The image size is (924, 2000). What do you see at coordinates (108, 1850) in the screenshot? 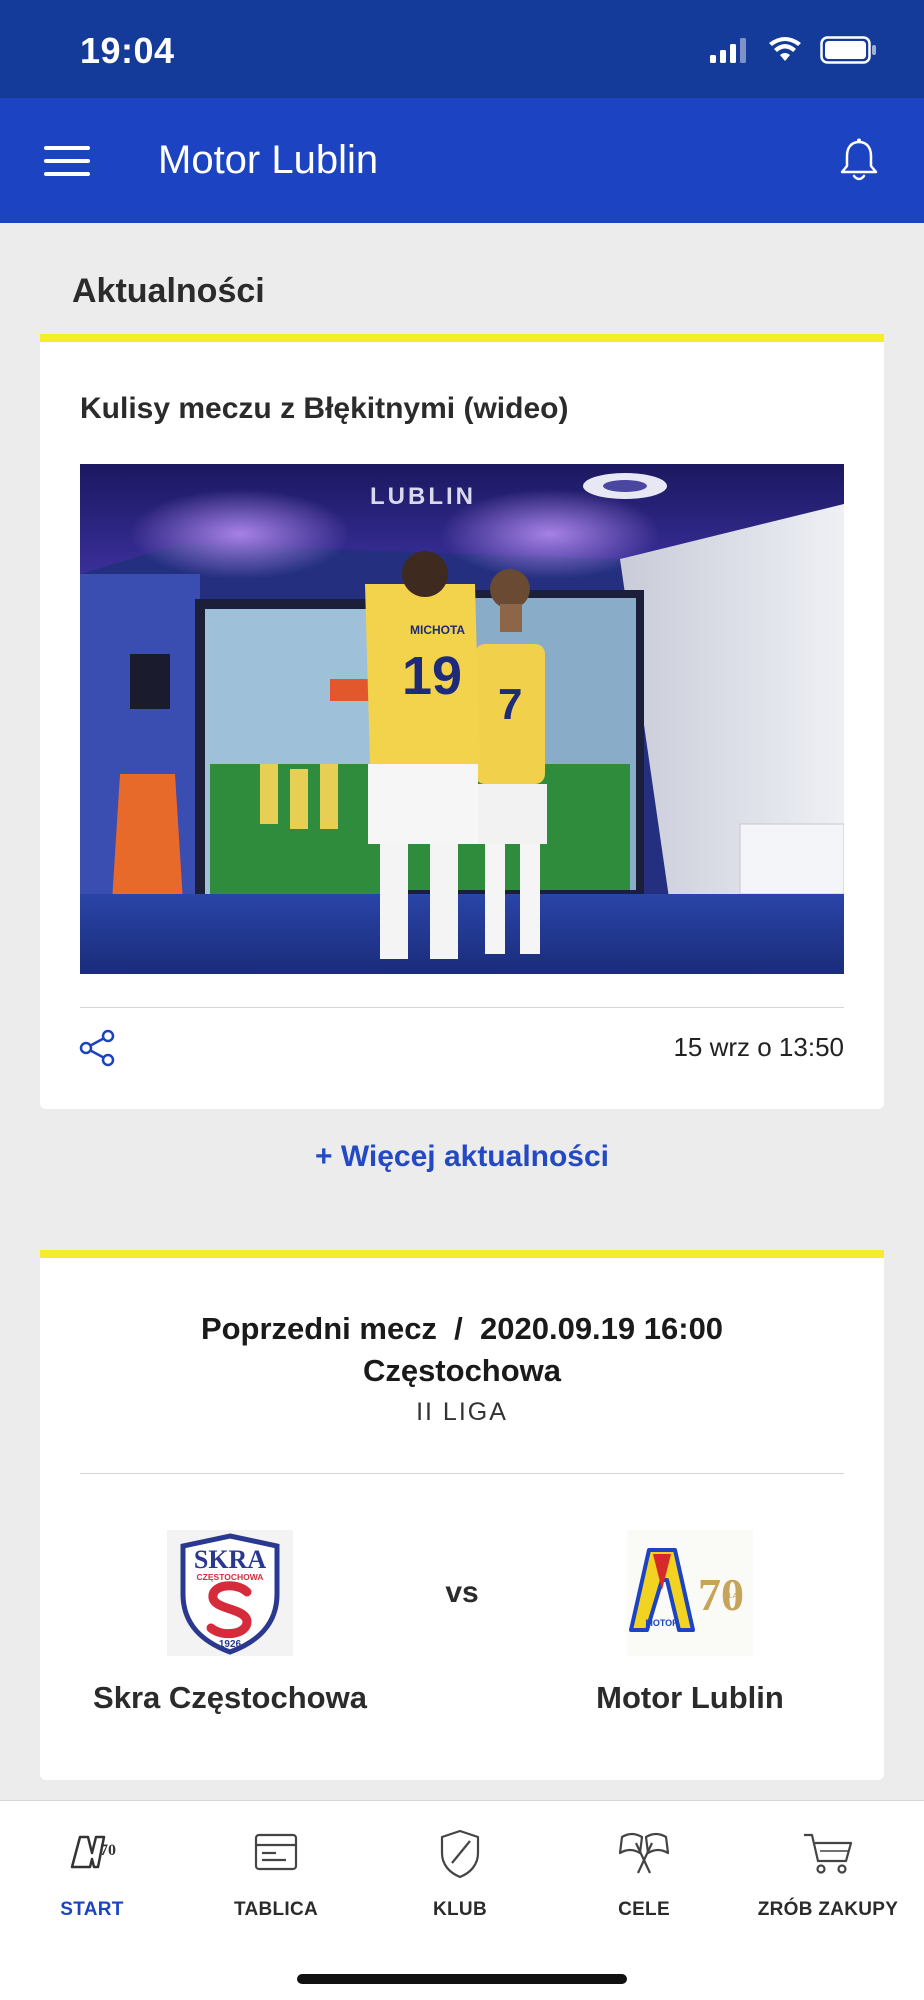
I see `svg-text: 70` at bounding box center [108, 1850].